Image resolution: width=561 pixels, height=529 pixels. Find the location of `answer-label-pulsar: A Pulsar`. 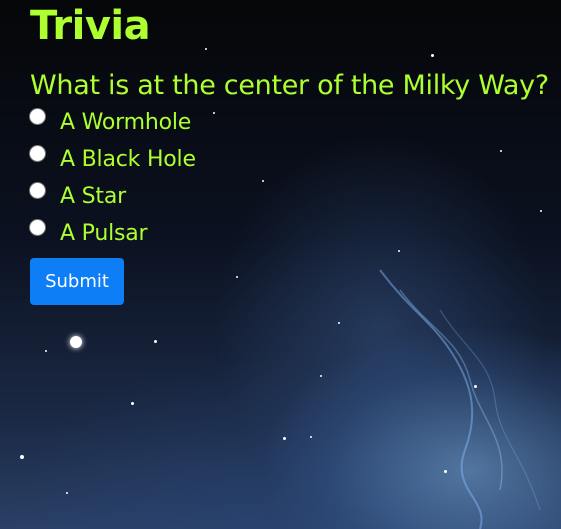

answer-label-pulsar: A Pulsar is located at coordinates (104, 234).